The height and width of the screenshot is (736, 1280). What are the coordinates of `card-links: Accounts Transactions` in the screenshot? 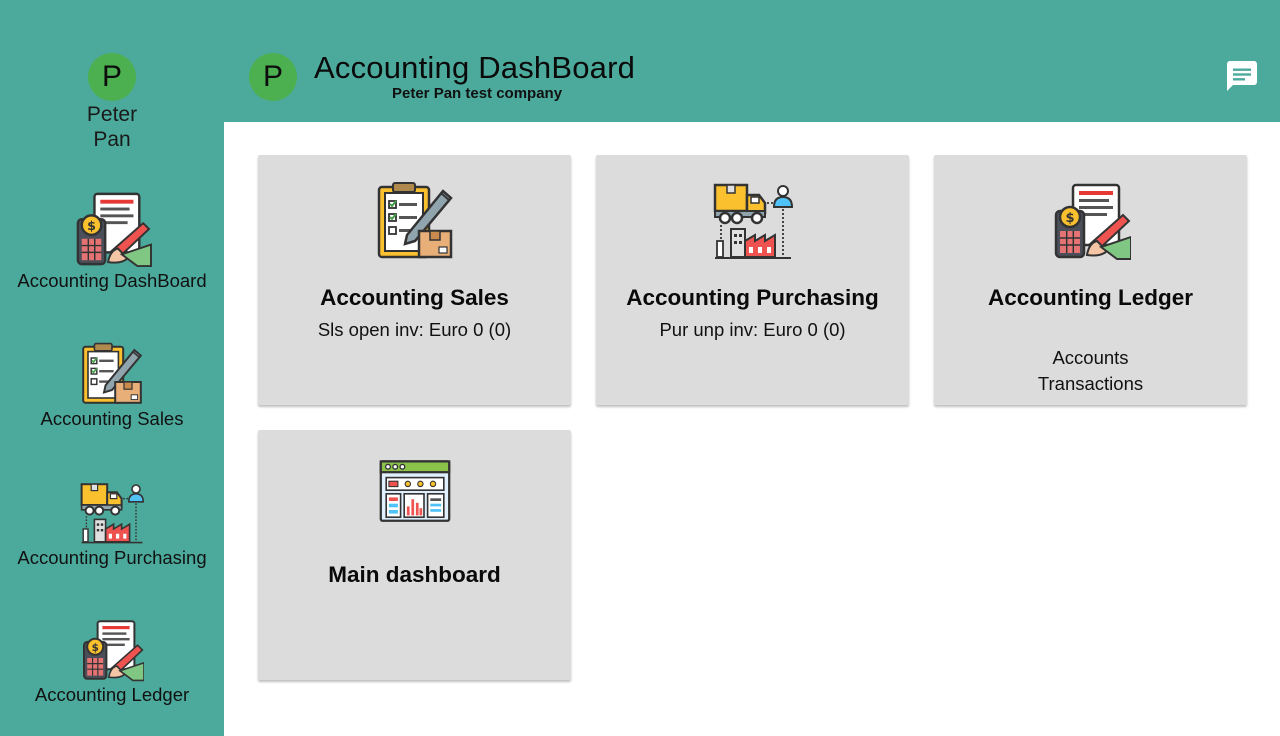 It's located at (1090, 371).